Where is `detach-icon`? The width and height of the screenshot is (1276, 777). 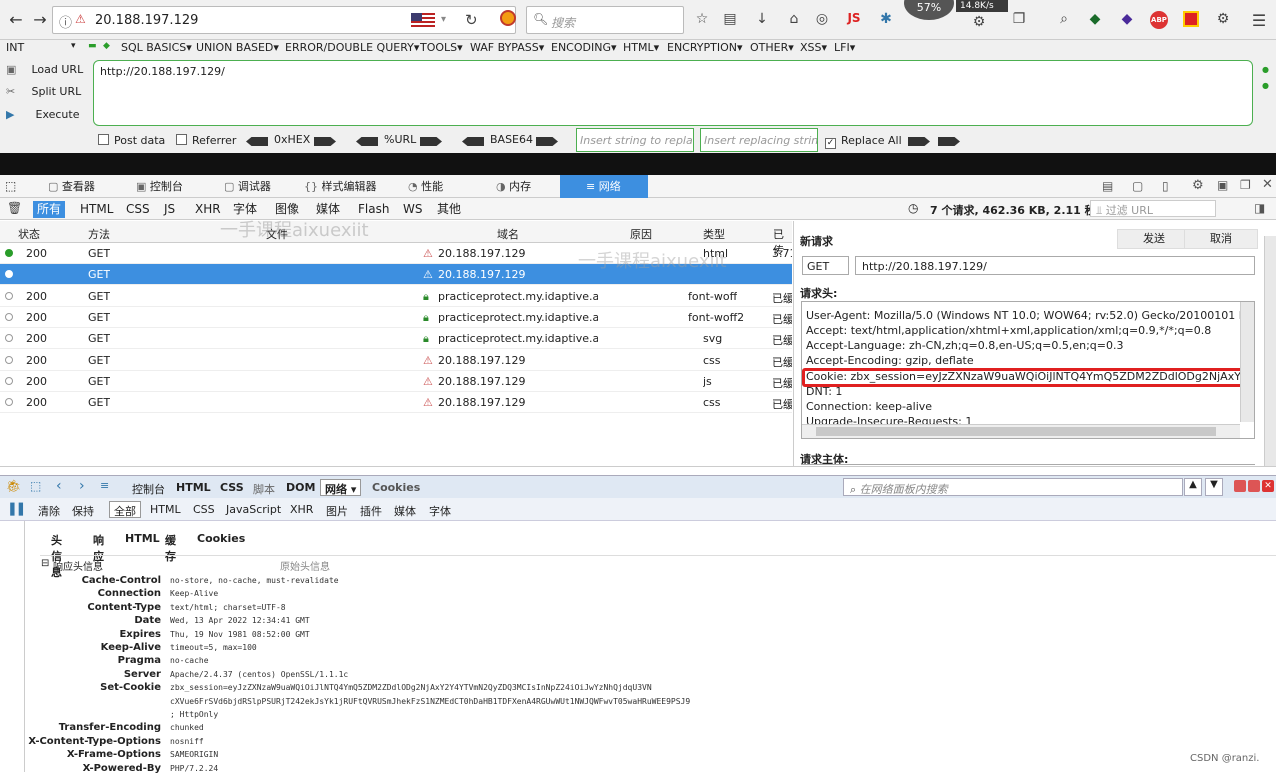 detach-icon is located at coordinates (1254, 486).